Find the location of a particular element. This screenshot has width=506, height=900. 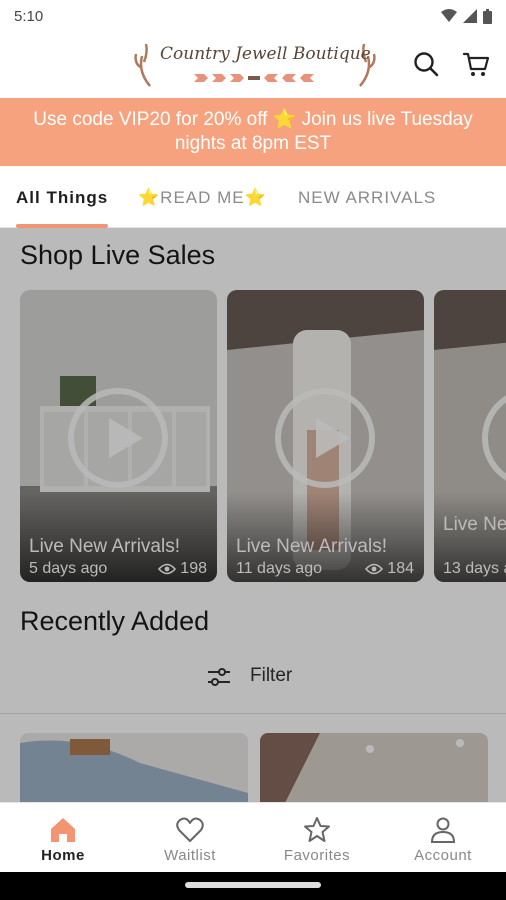

view-count: 198 is located at coordinates (182, 569).